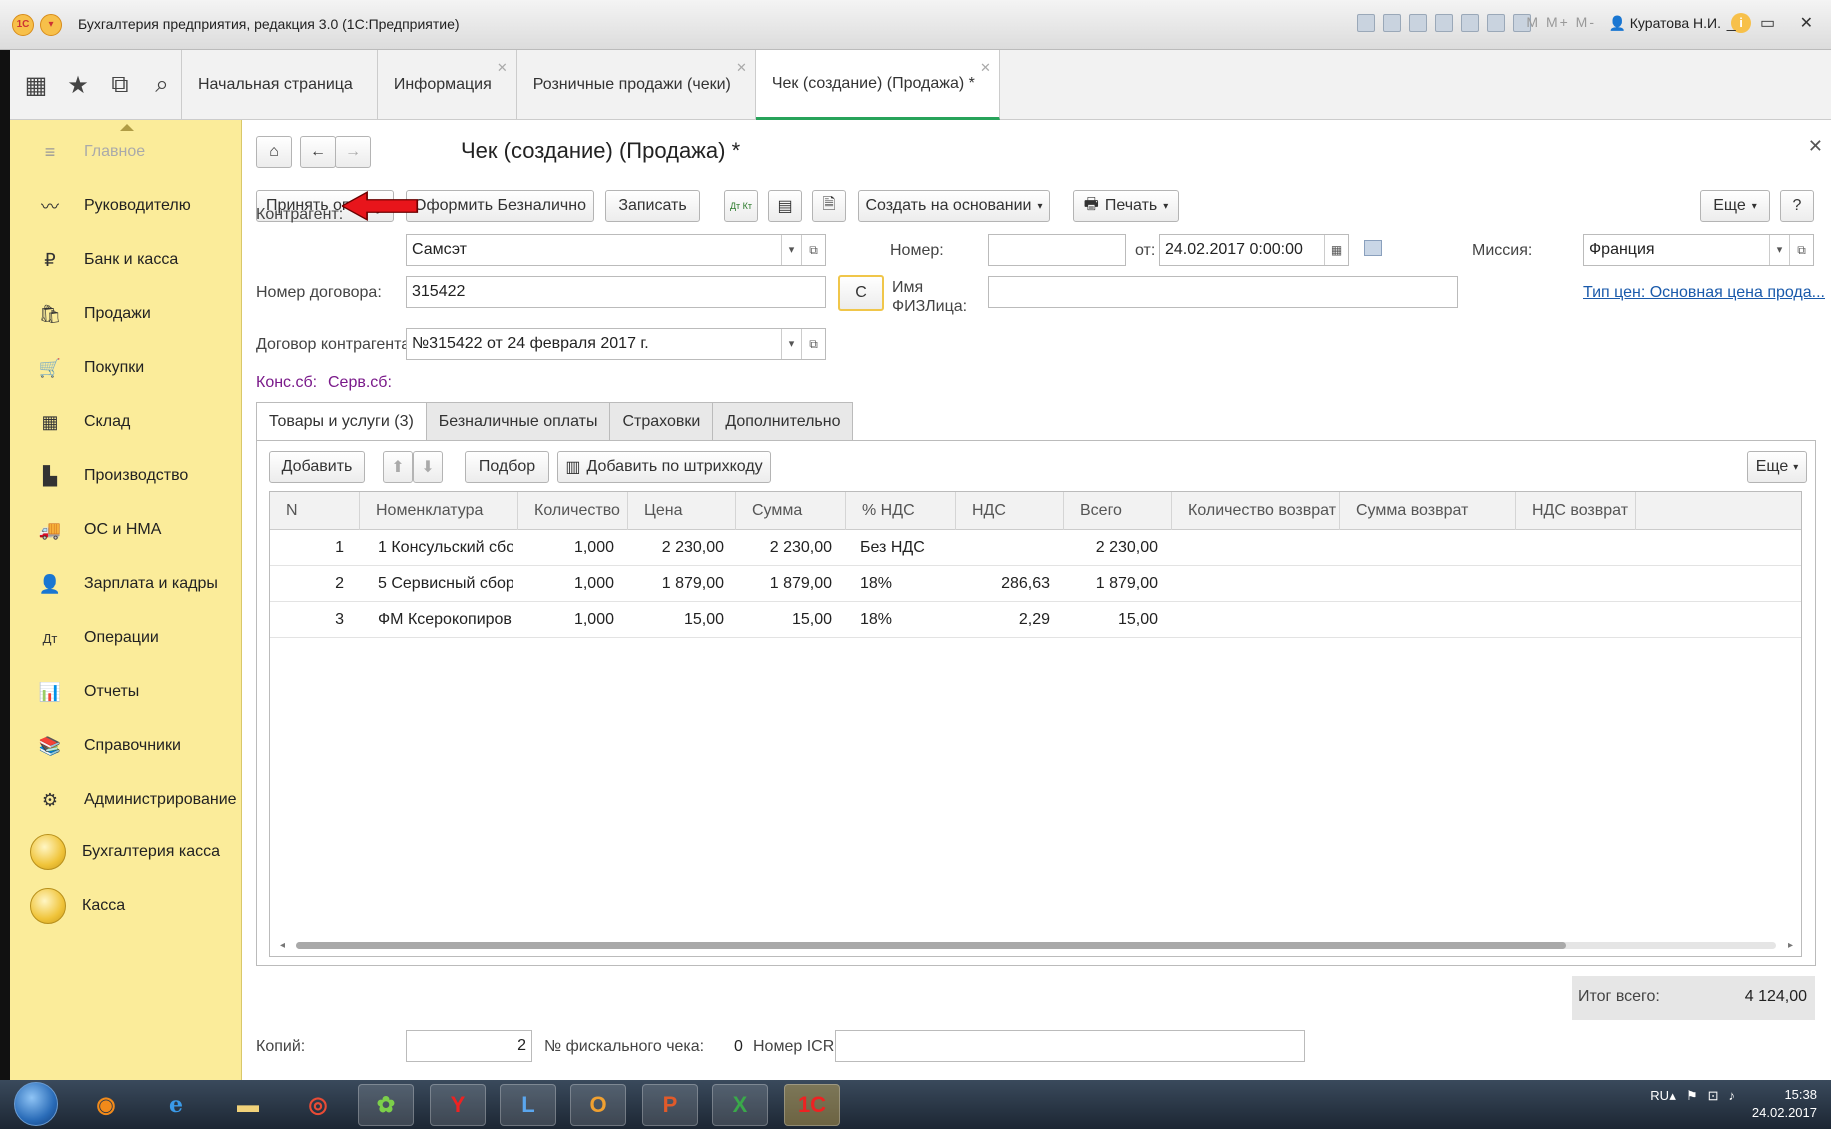  What do you see at coordinates (126, 800) in the screenshot?
I see `sidebar-item-admin: ⚙ Администрирование` at bounding box center [126, 800].